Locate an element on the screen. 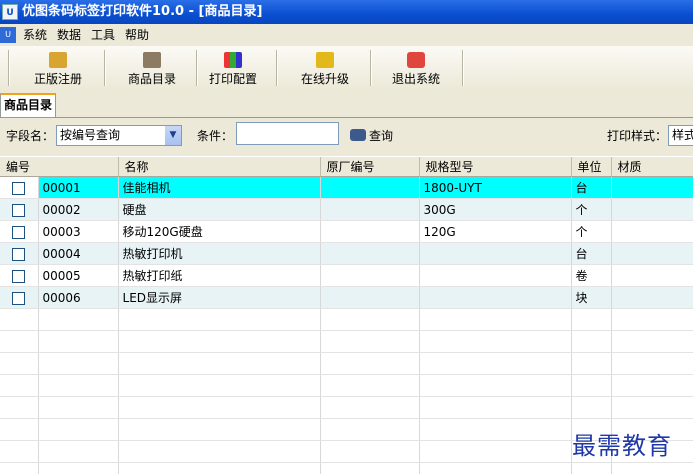 This screenshot has height=474, width=693. cell-name: 热敏打印机 is located at coordinates (219, 253).